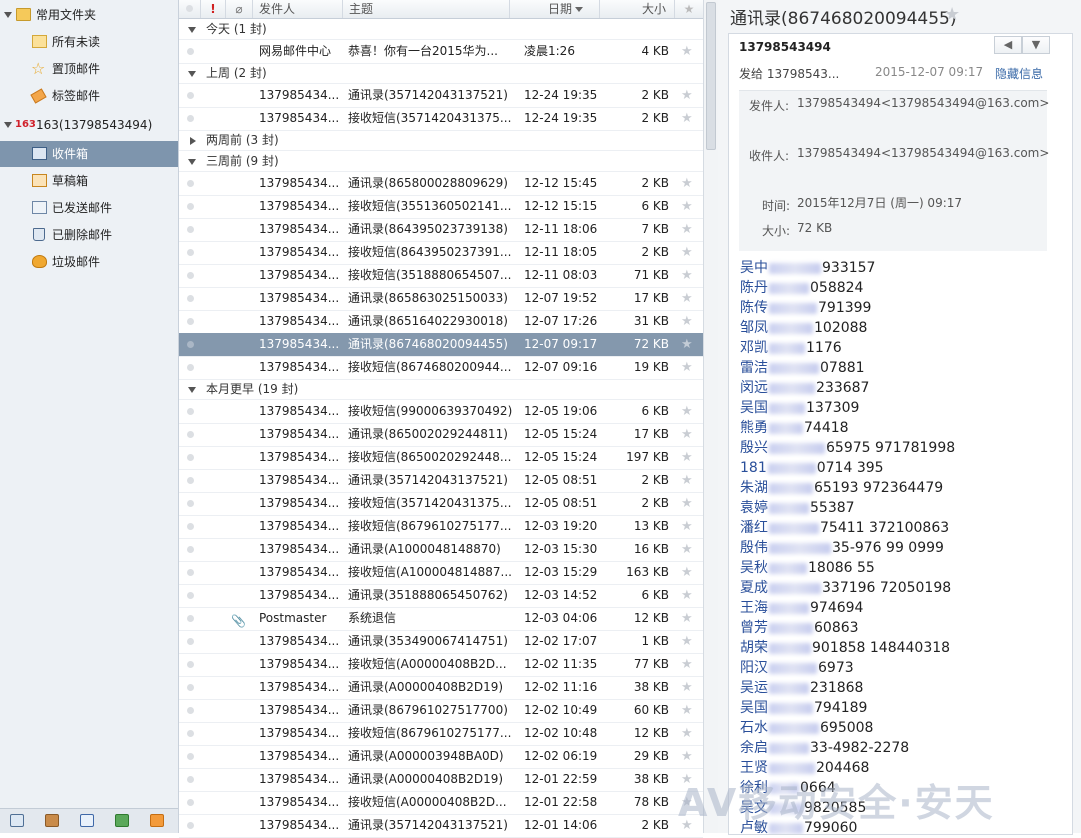 The image size is (1081, 838). What do you see at coordinates (1008, 45) in the screenshot?
I see `reply-button: ◀` at bounding box center [1008, 45].